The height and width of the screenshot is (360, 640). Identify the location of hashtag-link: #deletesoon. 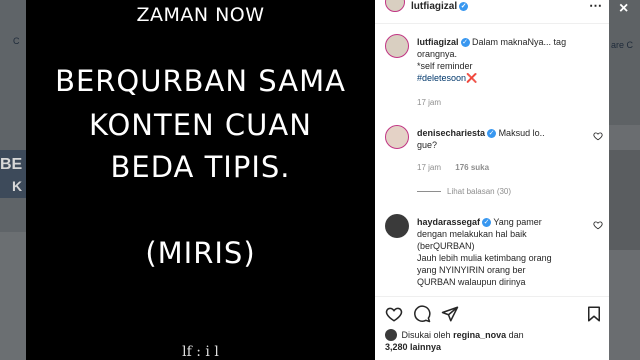
(441, 78).